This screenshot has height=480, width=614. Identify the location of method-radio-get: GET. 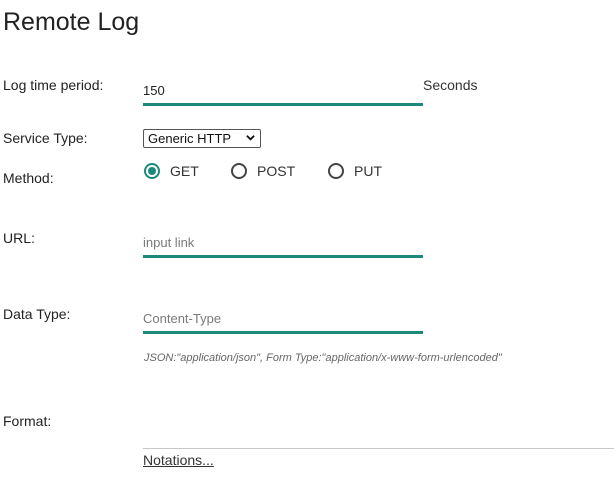
(171, 171).